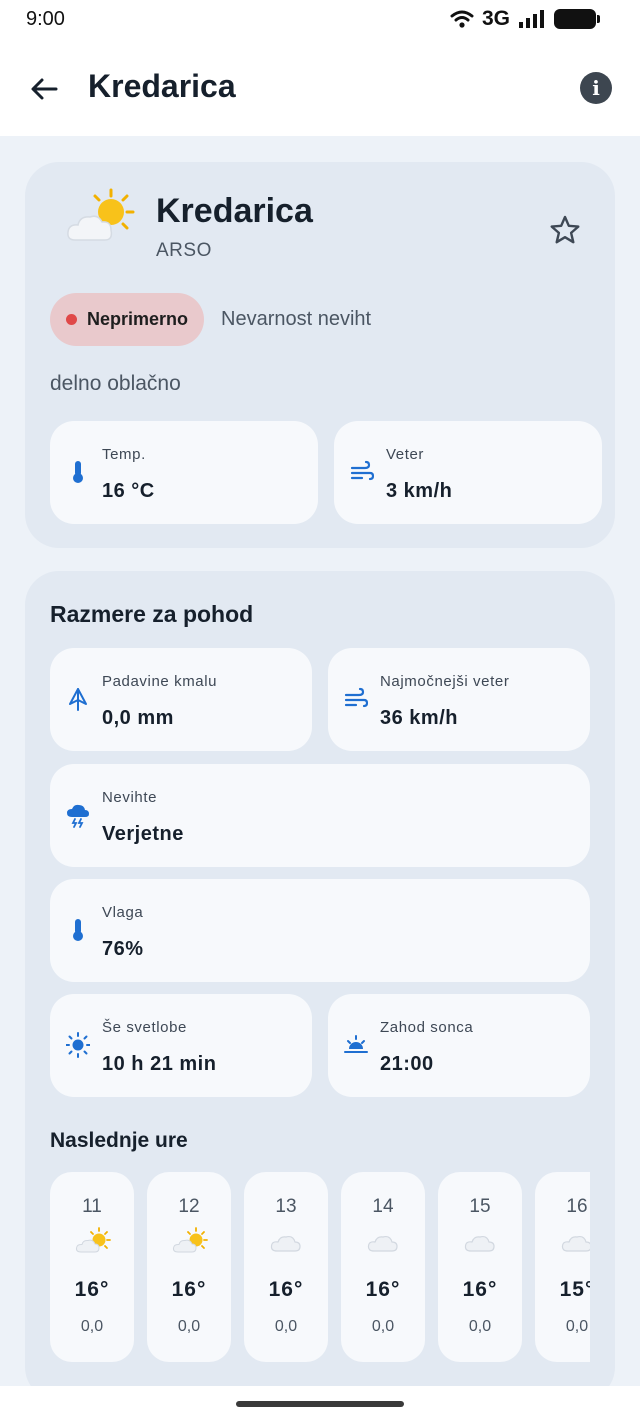 This screenshot has width=640, height=1422. Describe the element at coordinates (138, 319) in the screenshot. I see `status-label: Neprimerno` at that location.